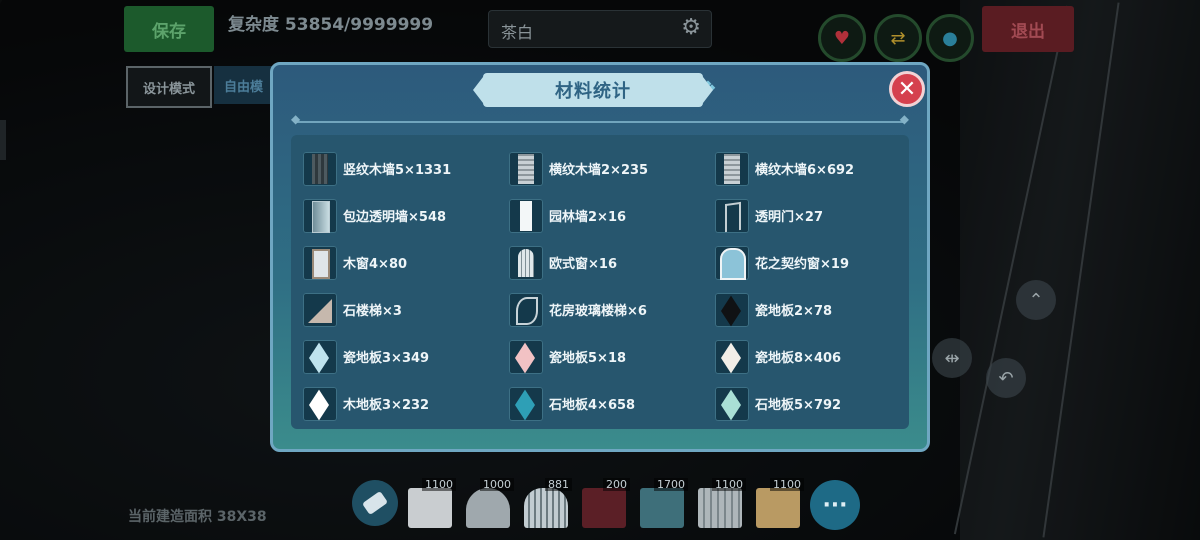  I want to click on material-item: 花房玻璃楼梯×6, so click(612, 309).